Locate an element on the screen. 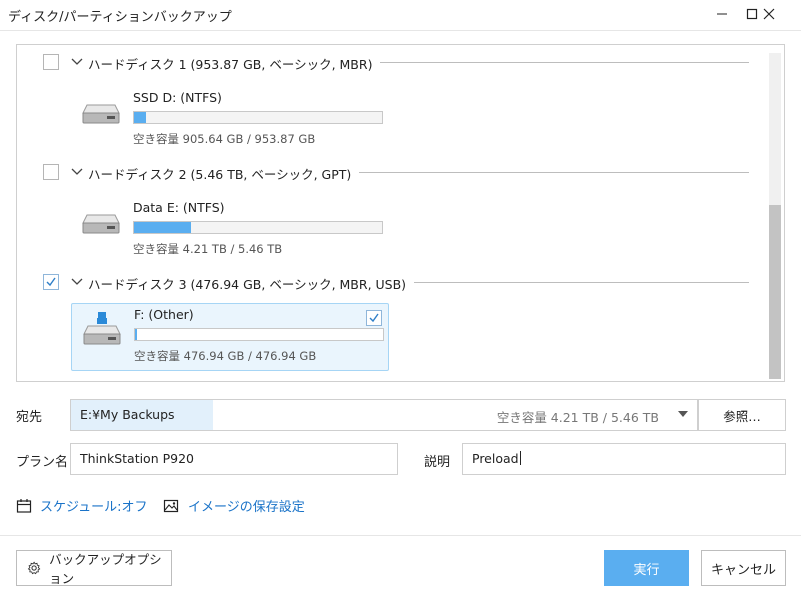 The image size is (801, 601). cancel-button: キャンセル is located at coordinates (743, 568).